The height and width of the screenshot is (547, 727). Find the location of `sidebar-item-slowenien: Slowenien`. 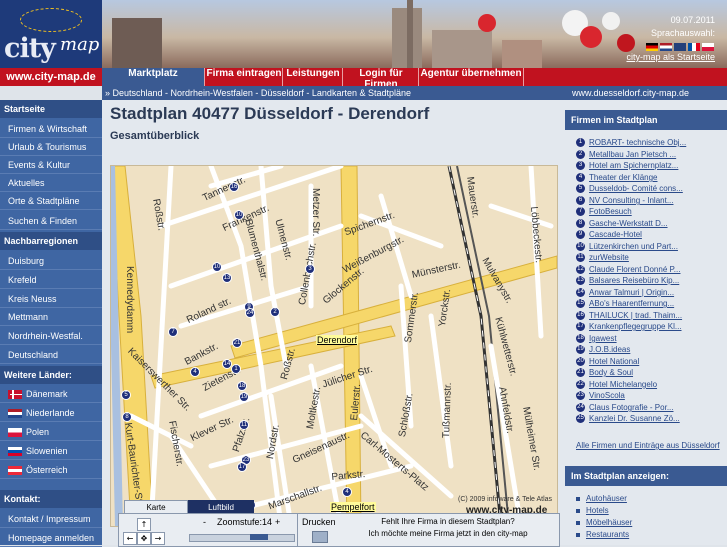

sidebar-item-slowenien: Slowenien is located at coordinates (51, 451).